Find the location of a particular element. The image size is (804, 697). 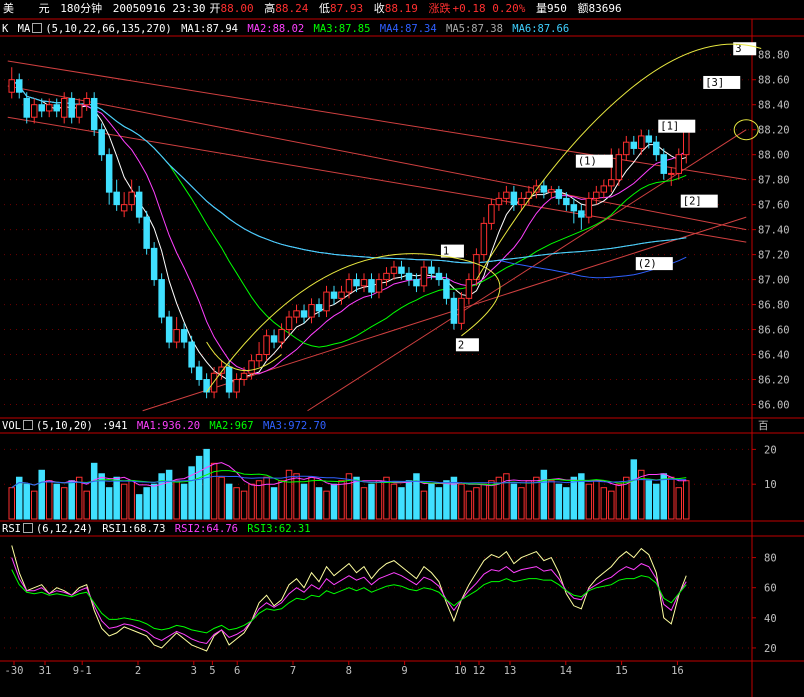

ma4-value: MA4:87.34 is located at coordinates (408, 29).